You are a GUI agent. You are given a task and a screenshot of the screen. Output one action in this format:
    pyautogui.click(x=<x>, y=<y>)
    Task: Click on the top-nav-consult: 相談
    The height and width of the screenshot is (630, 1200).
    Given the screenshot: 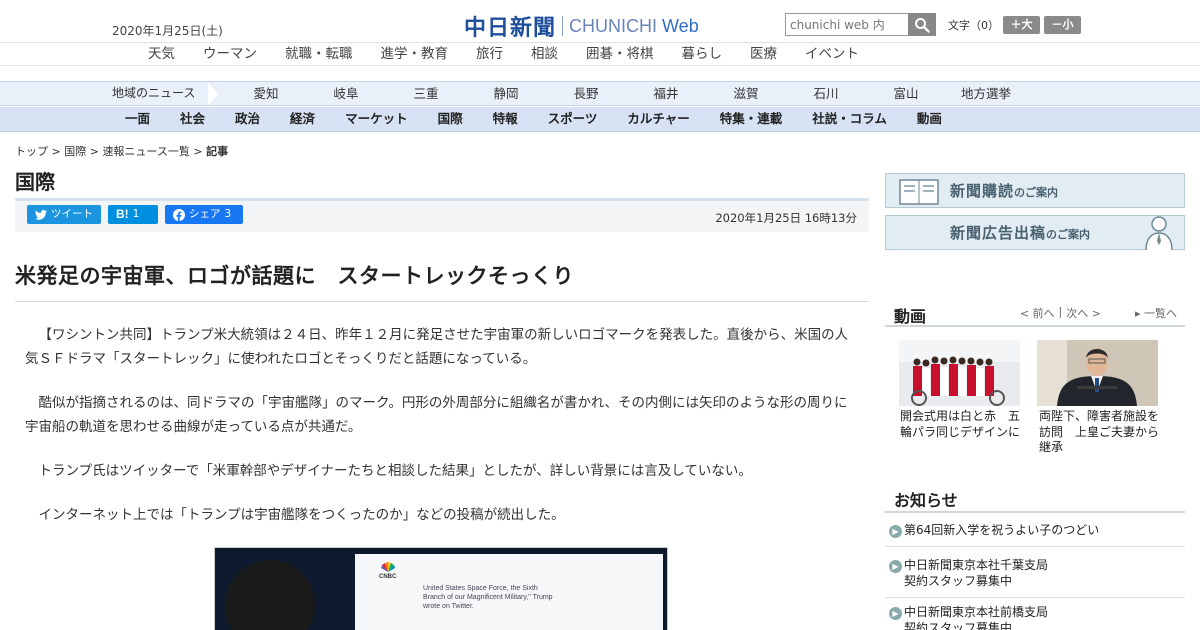 What is the action you would take?
    pyautogui.click(x=544, y=54)
    